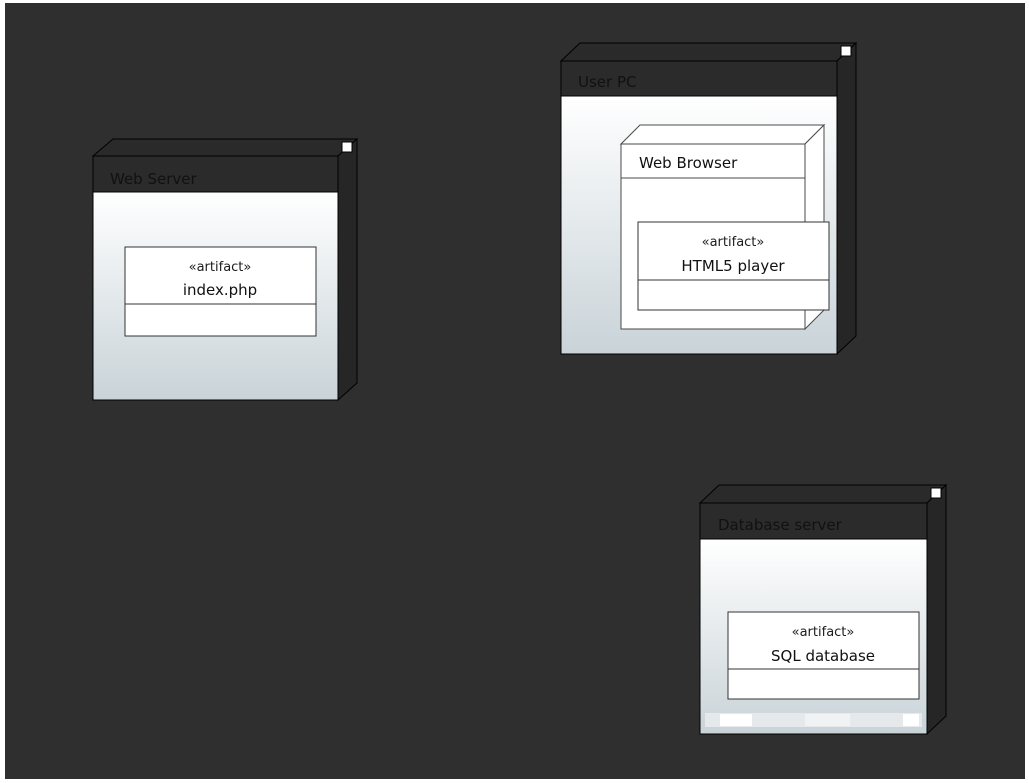 The width and height of the screenshot is (1029, 783). I want to click on artifact-sql-database: «artifact» SQL database, so click(823, 655).